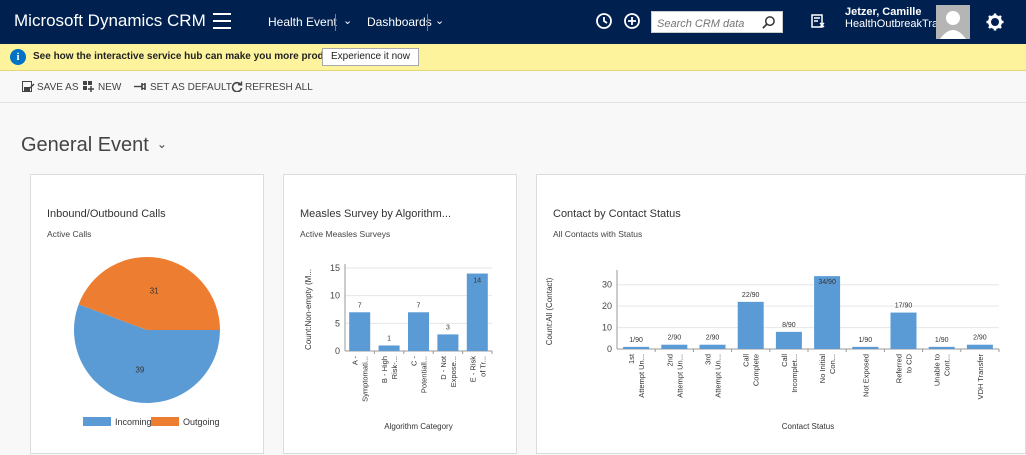  What do you see at coordinates (631, 358) in the screenshot?
I see `x-category-label-line: 1st` at bounding box center [631, 358].